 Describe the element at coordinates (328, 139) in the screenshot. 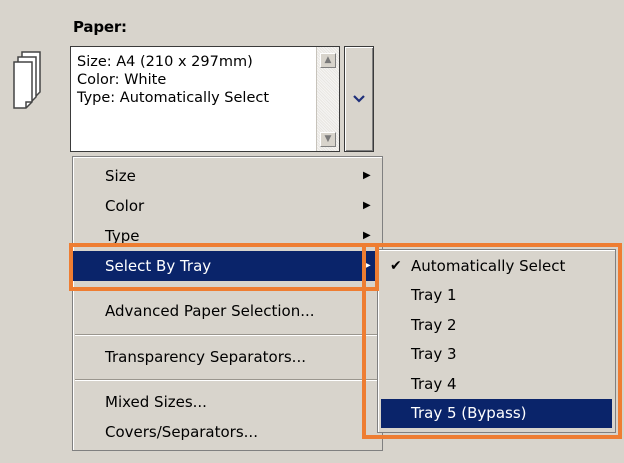

I see `scroll-down-icon: ▼` at that location.